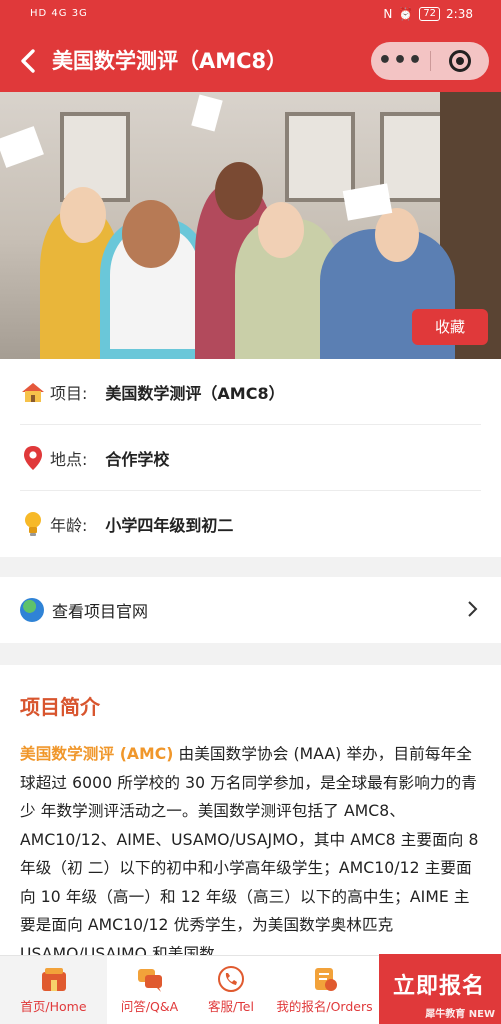  I want to click on intro-highlight: 美国数学测评 (AMC), so click(97, 754).